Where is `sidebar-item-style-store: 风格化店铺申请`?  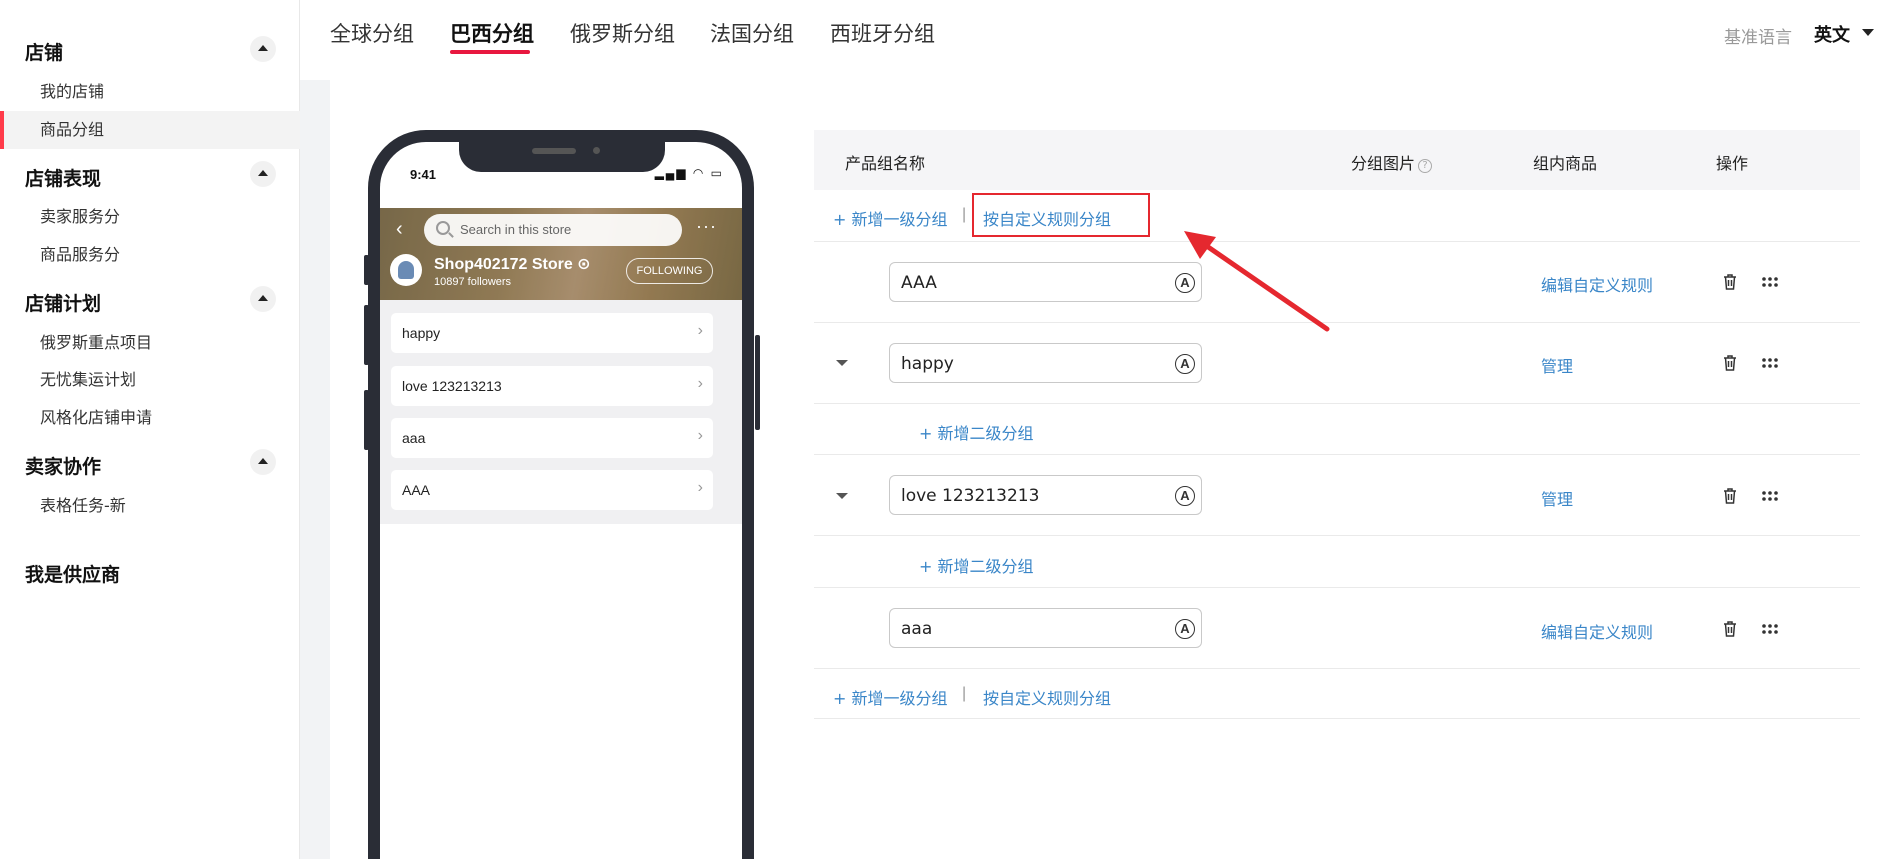
sidebar-item-style-store: 风格化店铺申请 is located at coordinates (150, 418).